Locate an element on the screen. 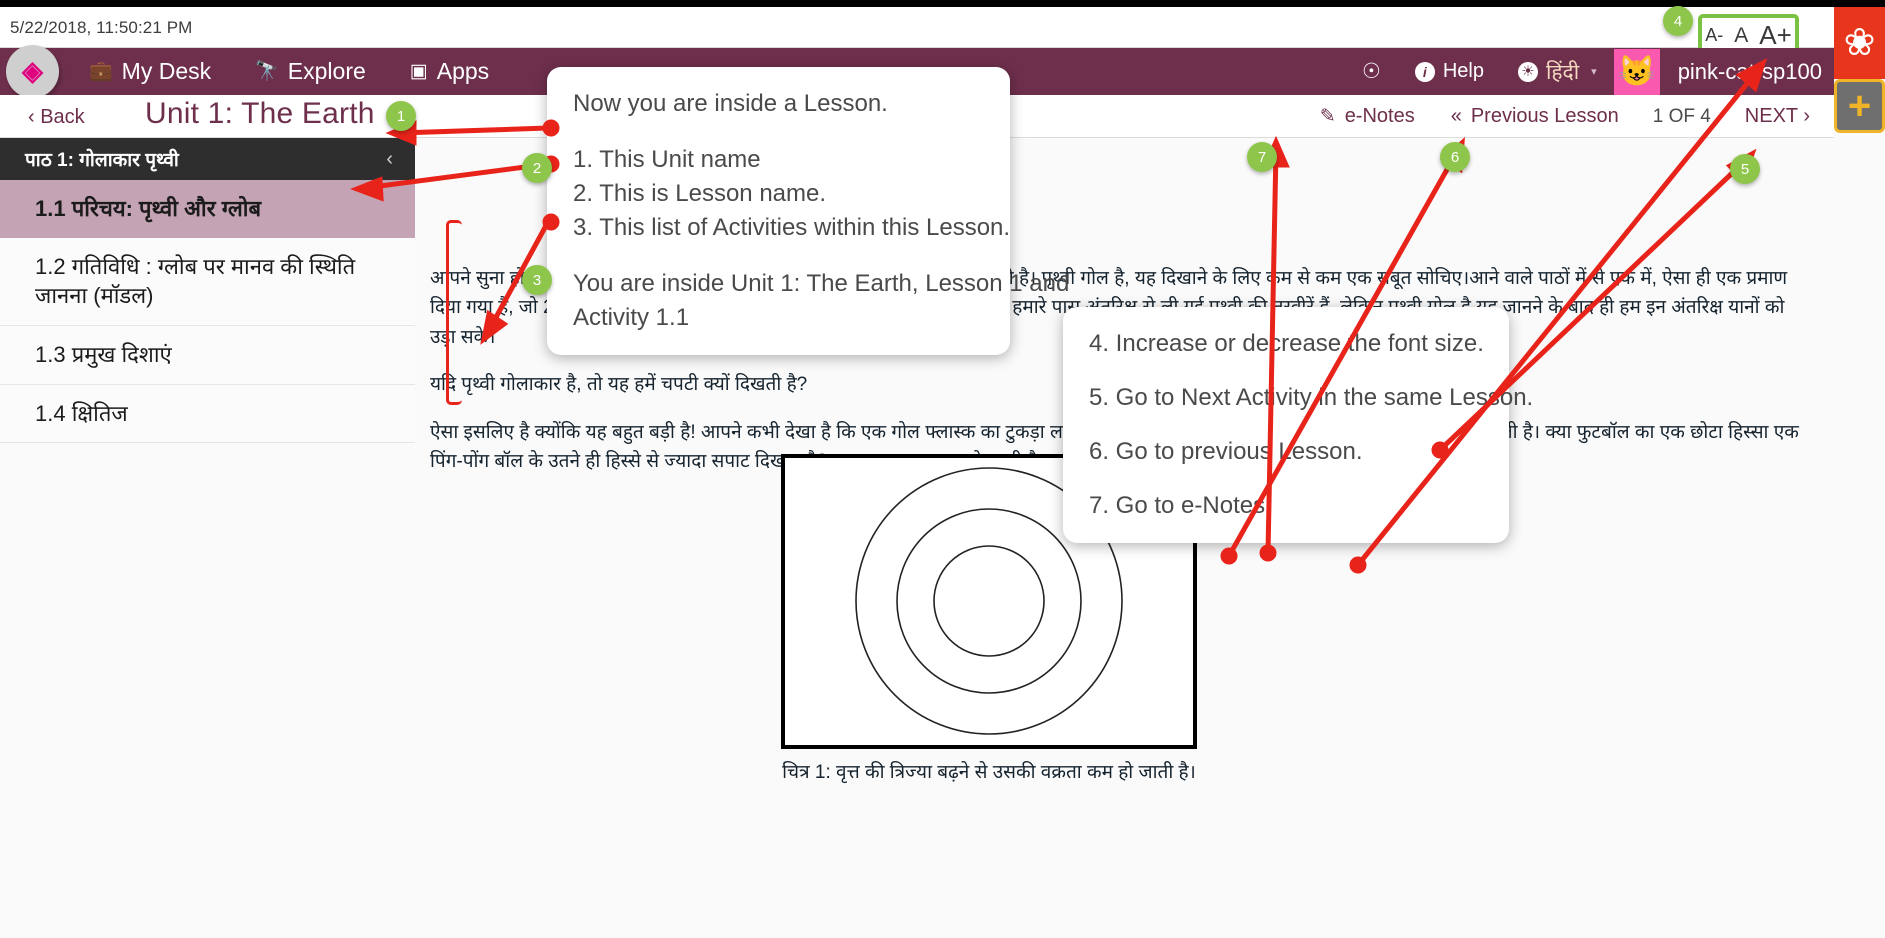 This screenshot has width=1885, height=938. chevron-double-left-icon: « is located at coordinates (1456, 116).